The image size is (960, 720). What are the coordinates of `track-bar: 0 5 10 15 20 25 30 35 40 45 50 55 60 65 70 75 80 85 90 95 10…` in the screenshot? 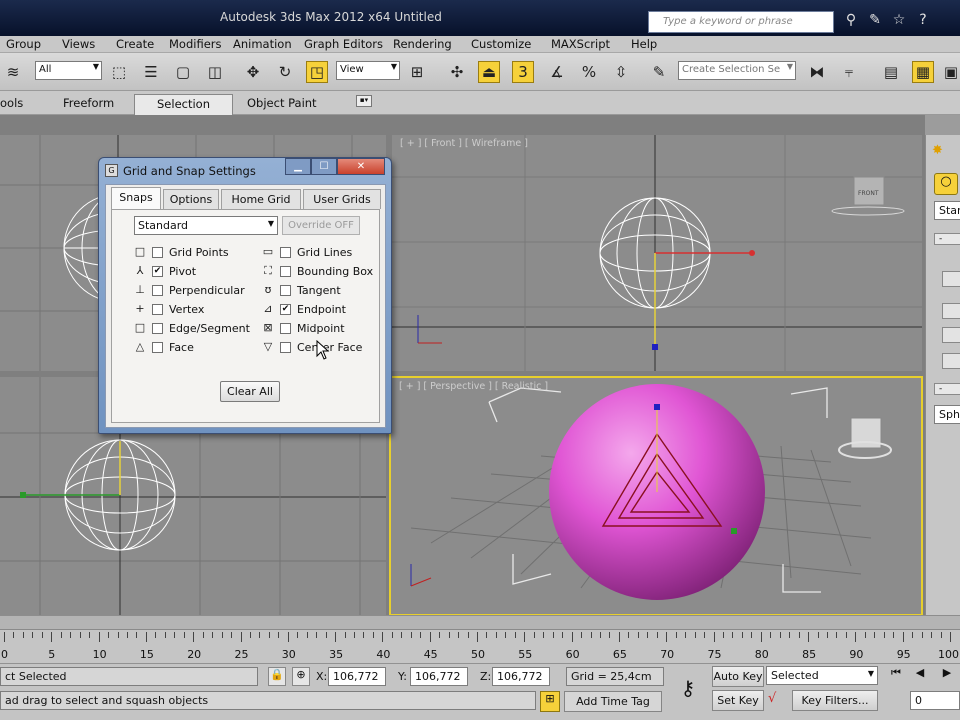 It's located at (480, 647).